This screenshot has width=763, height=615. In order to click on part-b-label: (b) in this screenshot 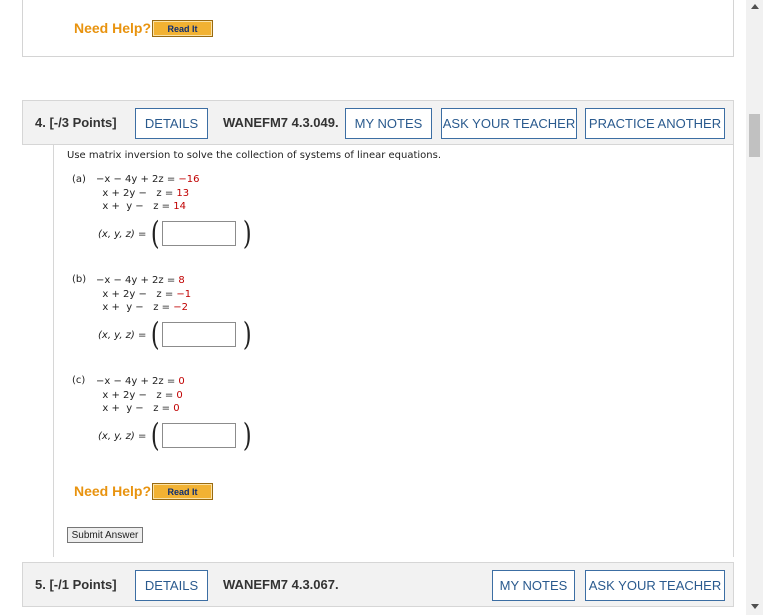, I will do `click(79, 279)`.